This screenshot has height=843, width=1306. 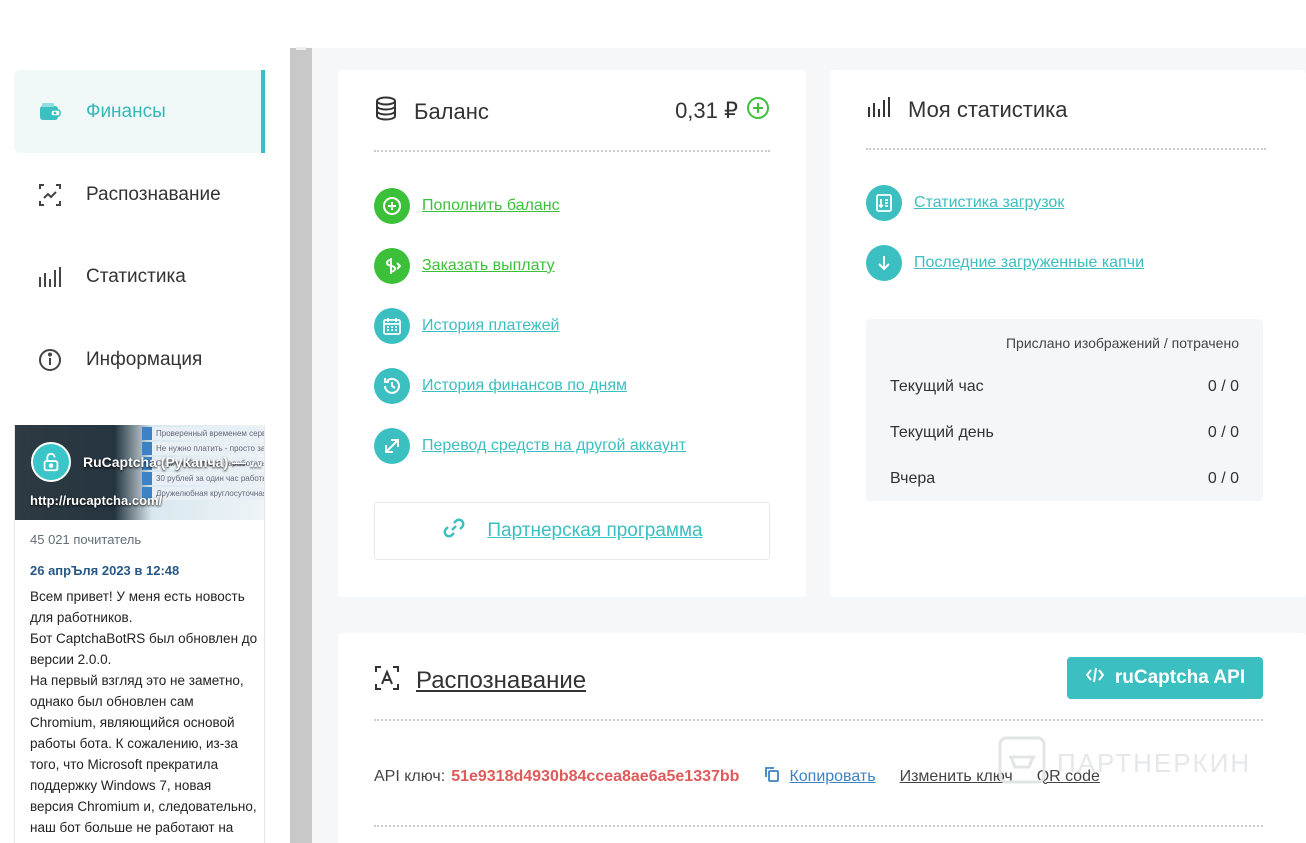 I want to click on upload-stats-link: Статистика загрузок, so click(x=965, y=203).